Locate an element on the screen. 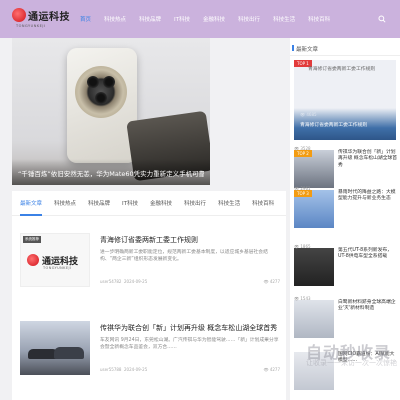 Image resolution: width=400 pixels, height=400 pixels. logo-text: 通运科技 is located at coordinates (49, 17).